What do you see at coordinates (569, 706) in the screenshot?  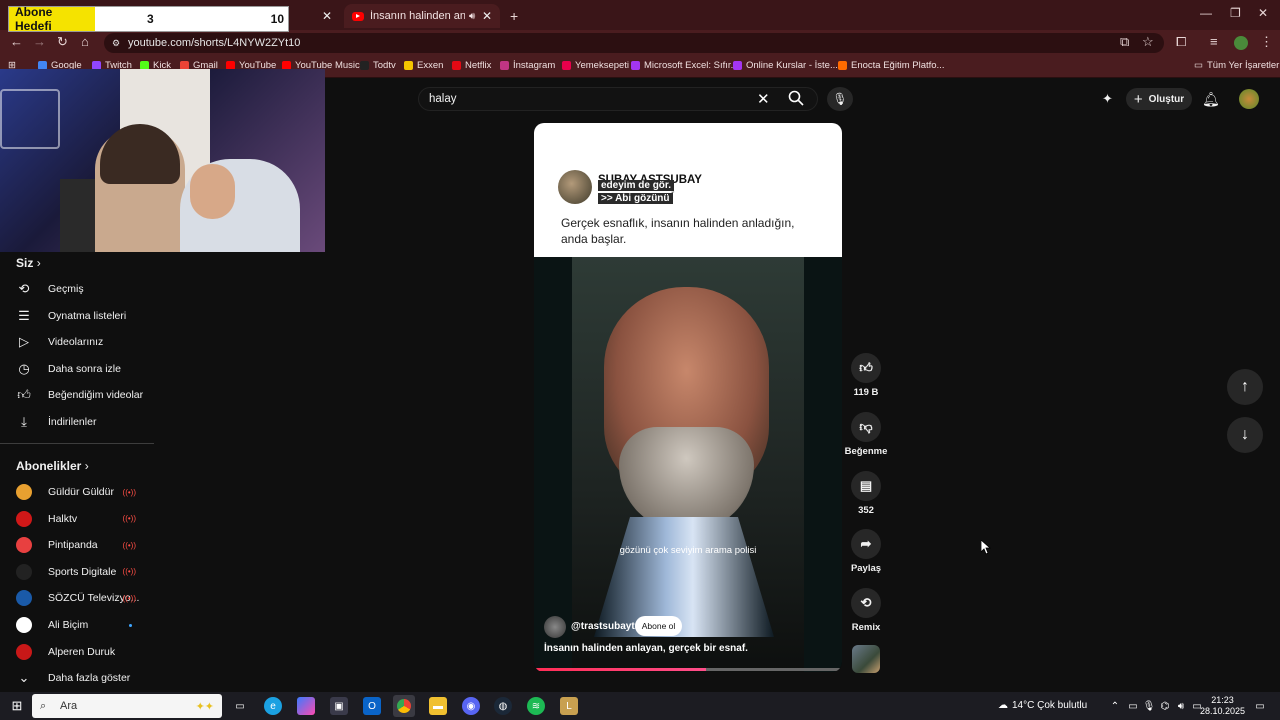 I see `league-of-legends-icon: L` at bounding box center [569, 706].